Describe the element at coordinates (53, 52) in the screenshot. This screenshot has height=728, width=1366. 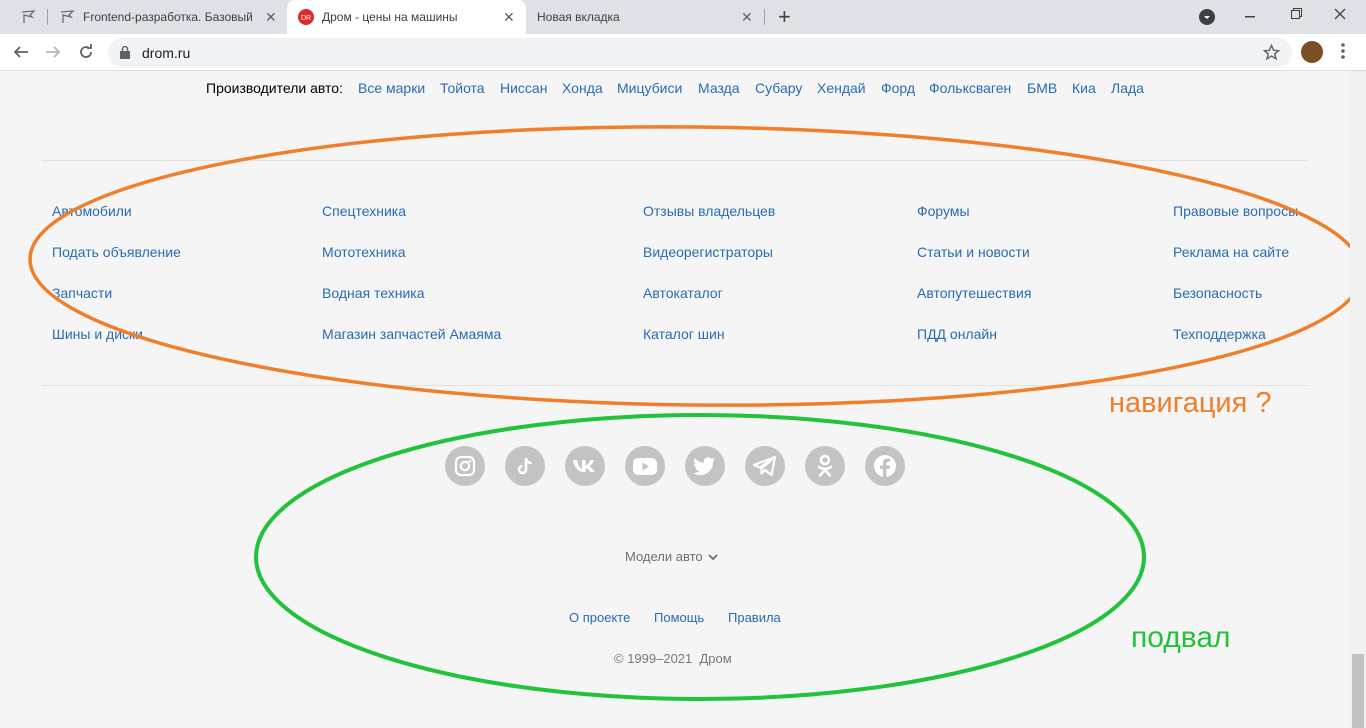
I see `forward-icon` at that location.